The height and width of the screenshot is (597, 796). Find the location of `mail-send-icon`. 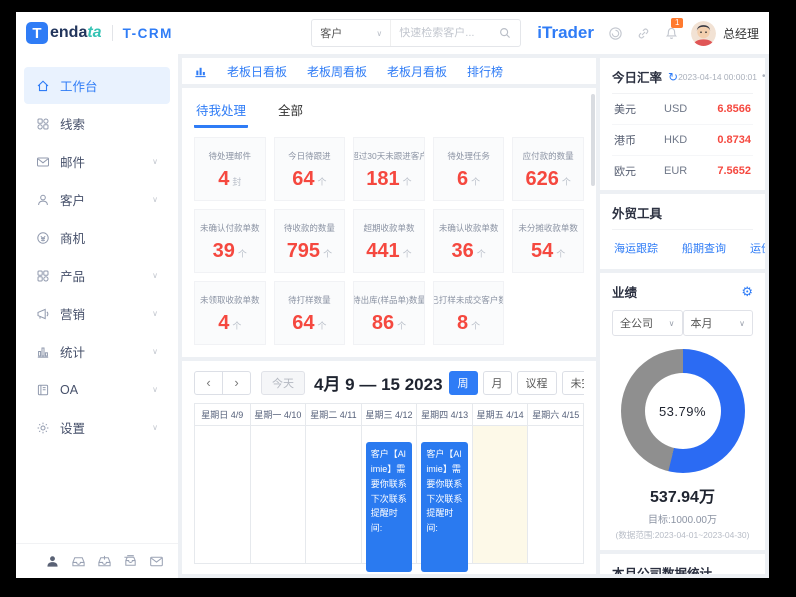

mail-send-icon is located at coordinates (156, 561).